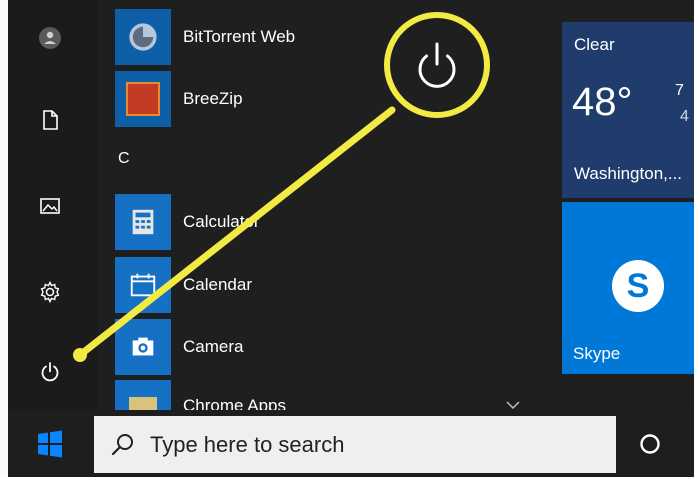 The height and width of the screenshot is (477, 694). What do you see at coordinates (280, 347) in the screenshot?
I see `app-camera: Camera` at bounding box center [280, 347].